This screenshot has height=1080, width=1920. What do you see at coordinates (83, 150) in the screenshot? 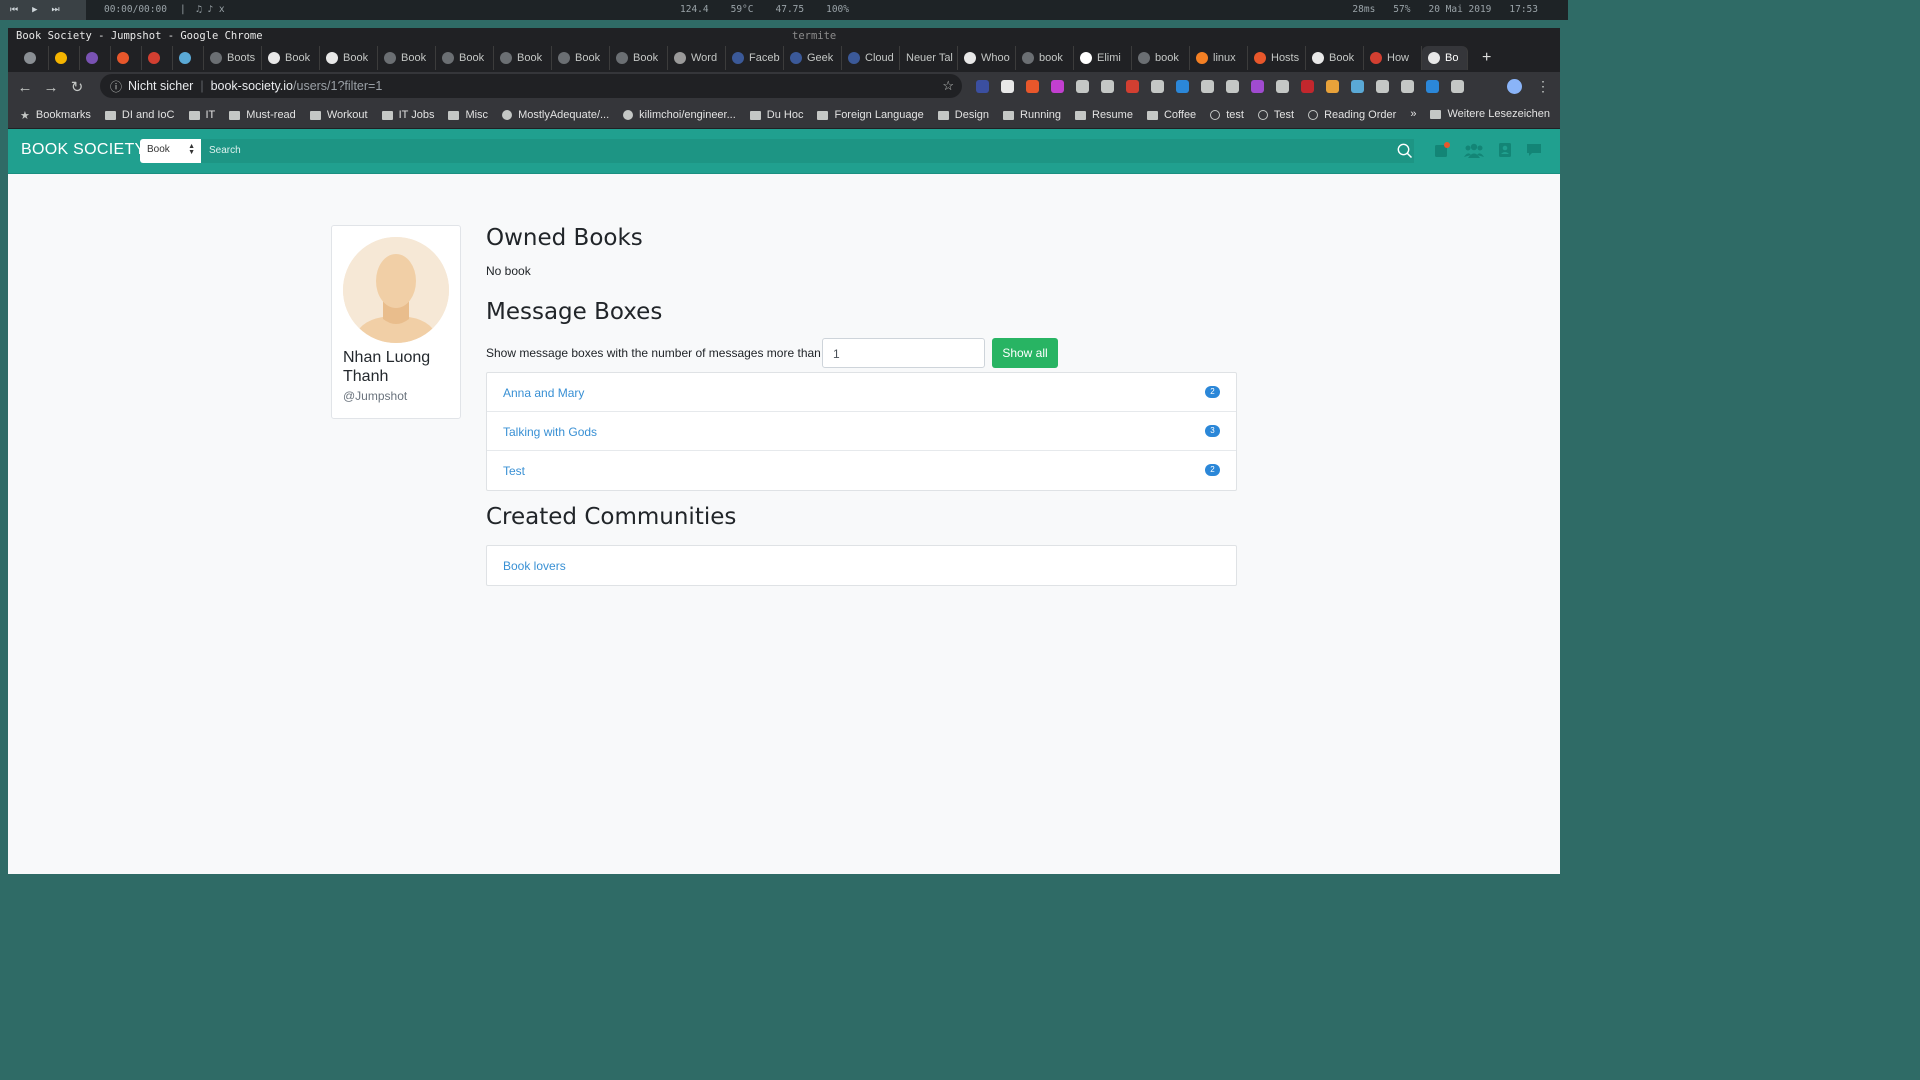
I see `app-brand: BOOK SOCIETY` at bounding box center [83, 150].